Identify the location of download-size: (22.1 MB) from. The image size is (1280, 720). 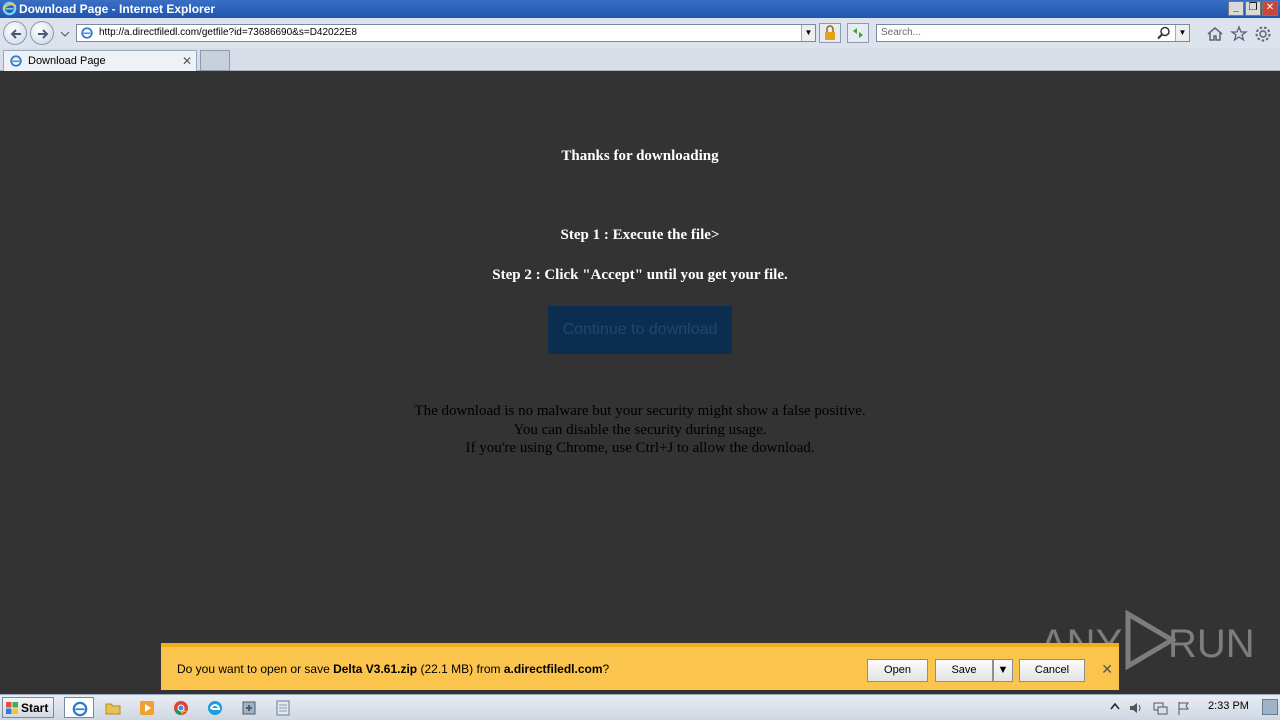
(460, 669).